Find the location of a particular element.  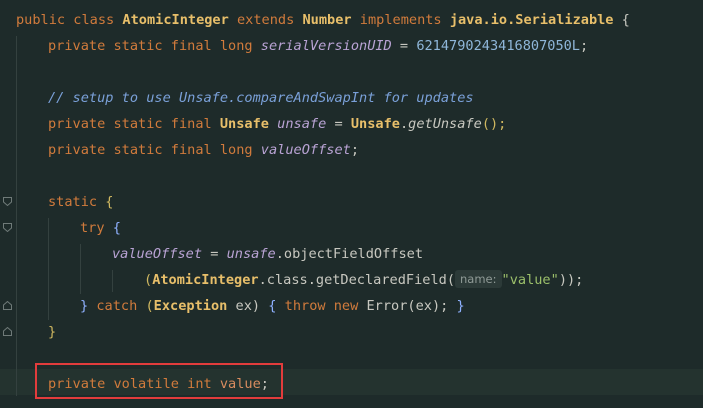

class-name-token: Exception is located at coordinates (190, 306).